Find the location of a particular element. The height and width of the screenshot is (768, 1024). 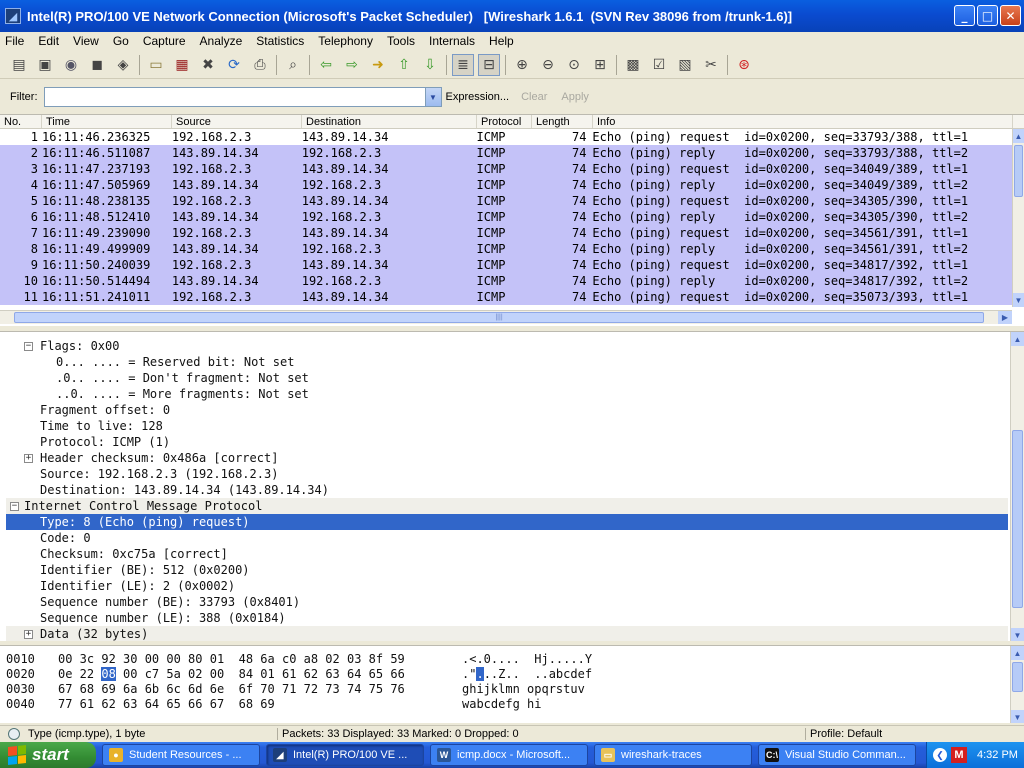

detail-row: Protocol: ICMP (1) is located at coordinates (507, 442).